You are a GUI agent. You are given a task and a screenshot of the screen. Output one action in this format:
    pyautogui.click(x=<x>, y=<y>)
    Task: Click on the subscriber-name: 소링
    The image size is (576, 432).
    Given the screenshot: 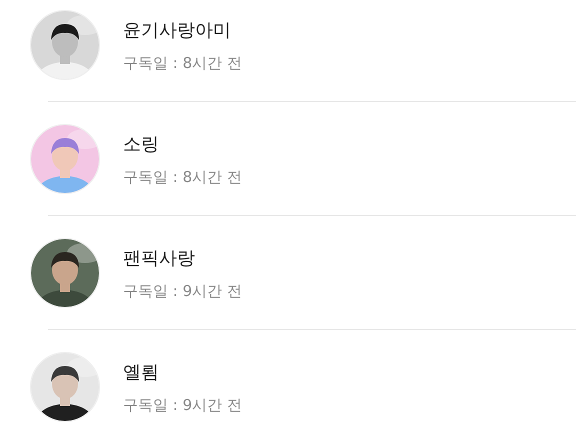 What is the action you would take?
    pyautogui.click(x=141, y=144)
    